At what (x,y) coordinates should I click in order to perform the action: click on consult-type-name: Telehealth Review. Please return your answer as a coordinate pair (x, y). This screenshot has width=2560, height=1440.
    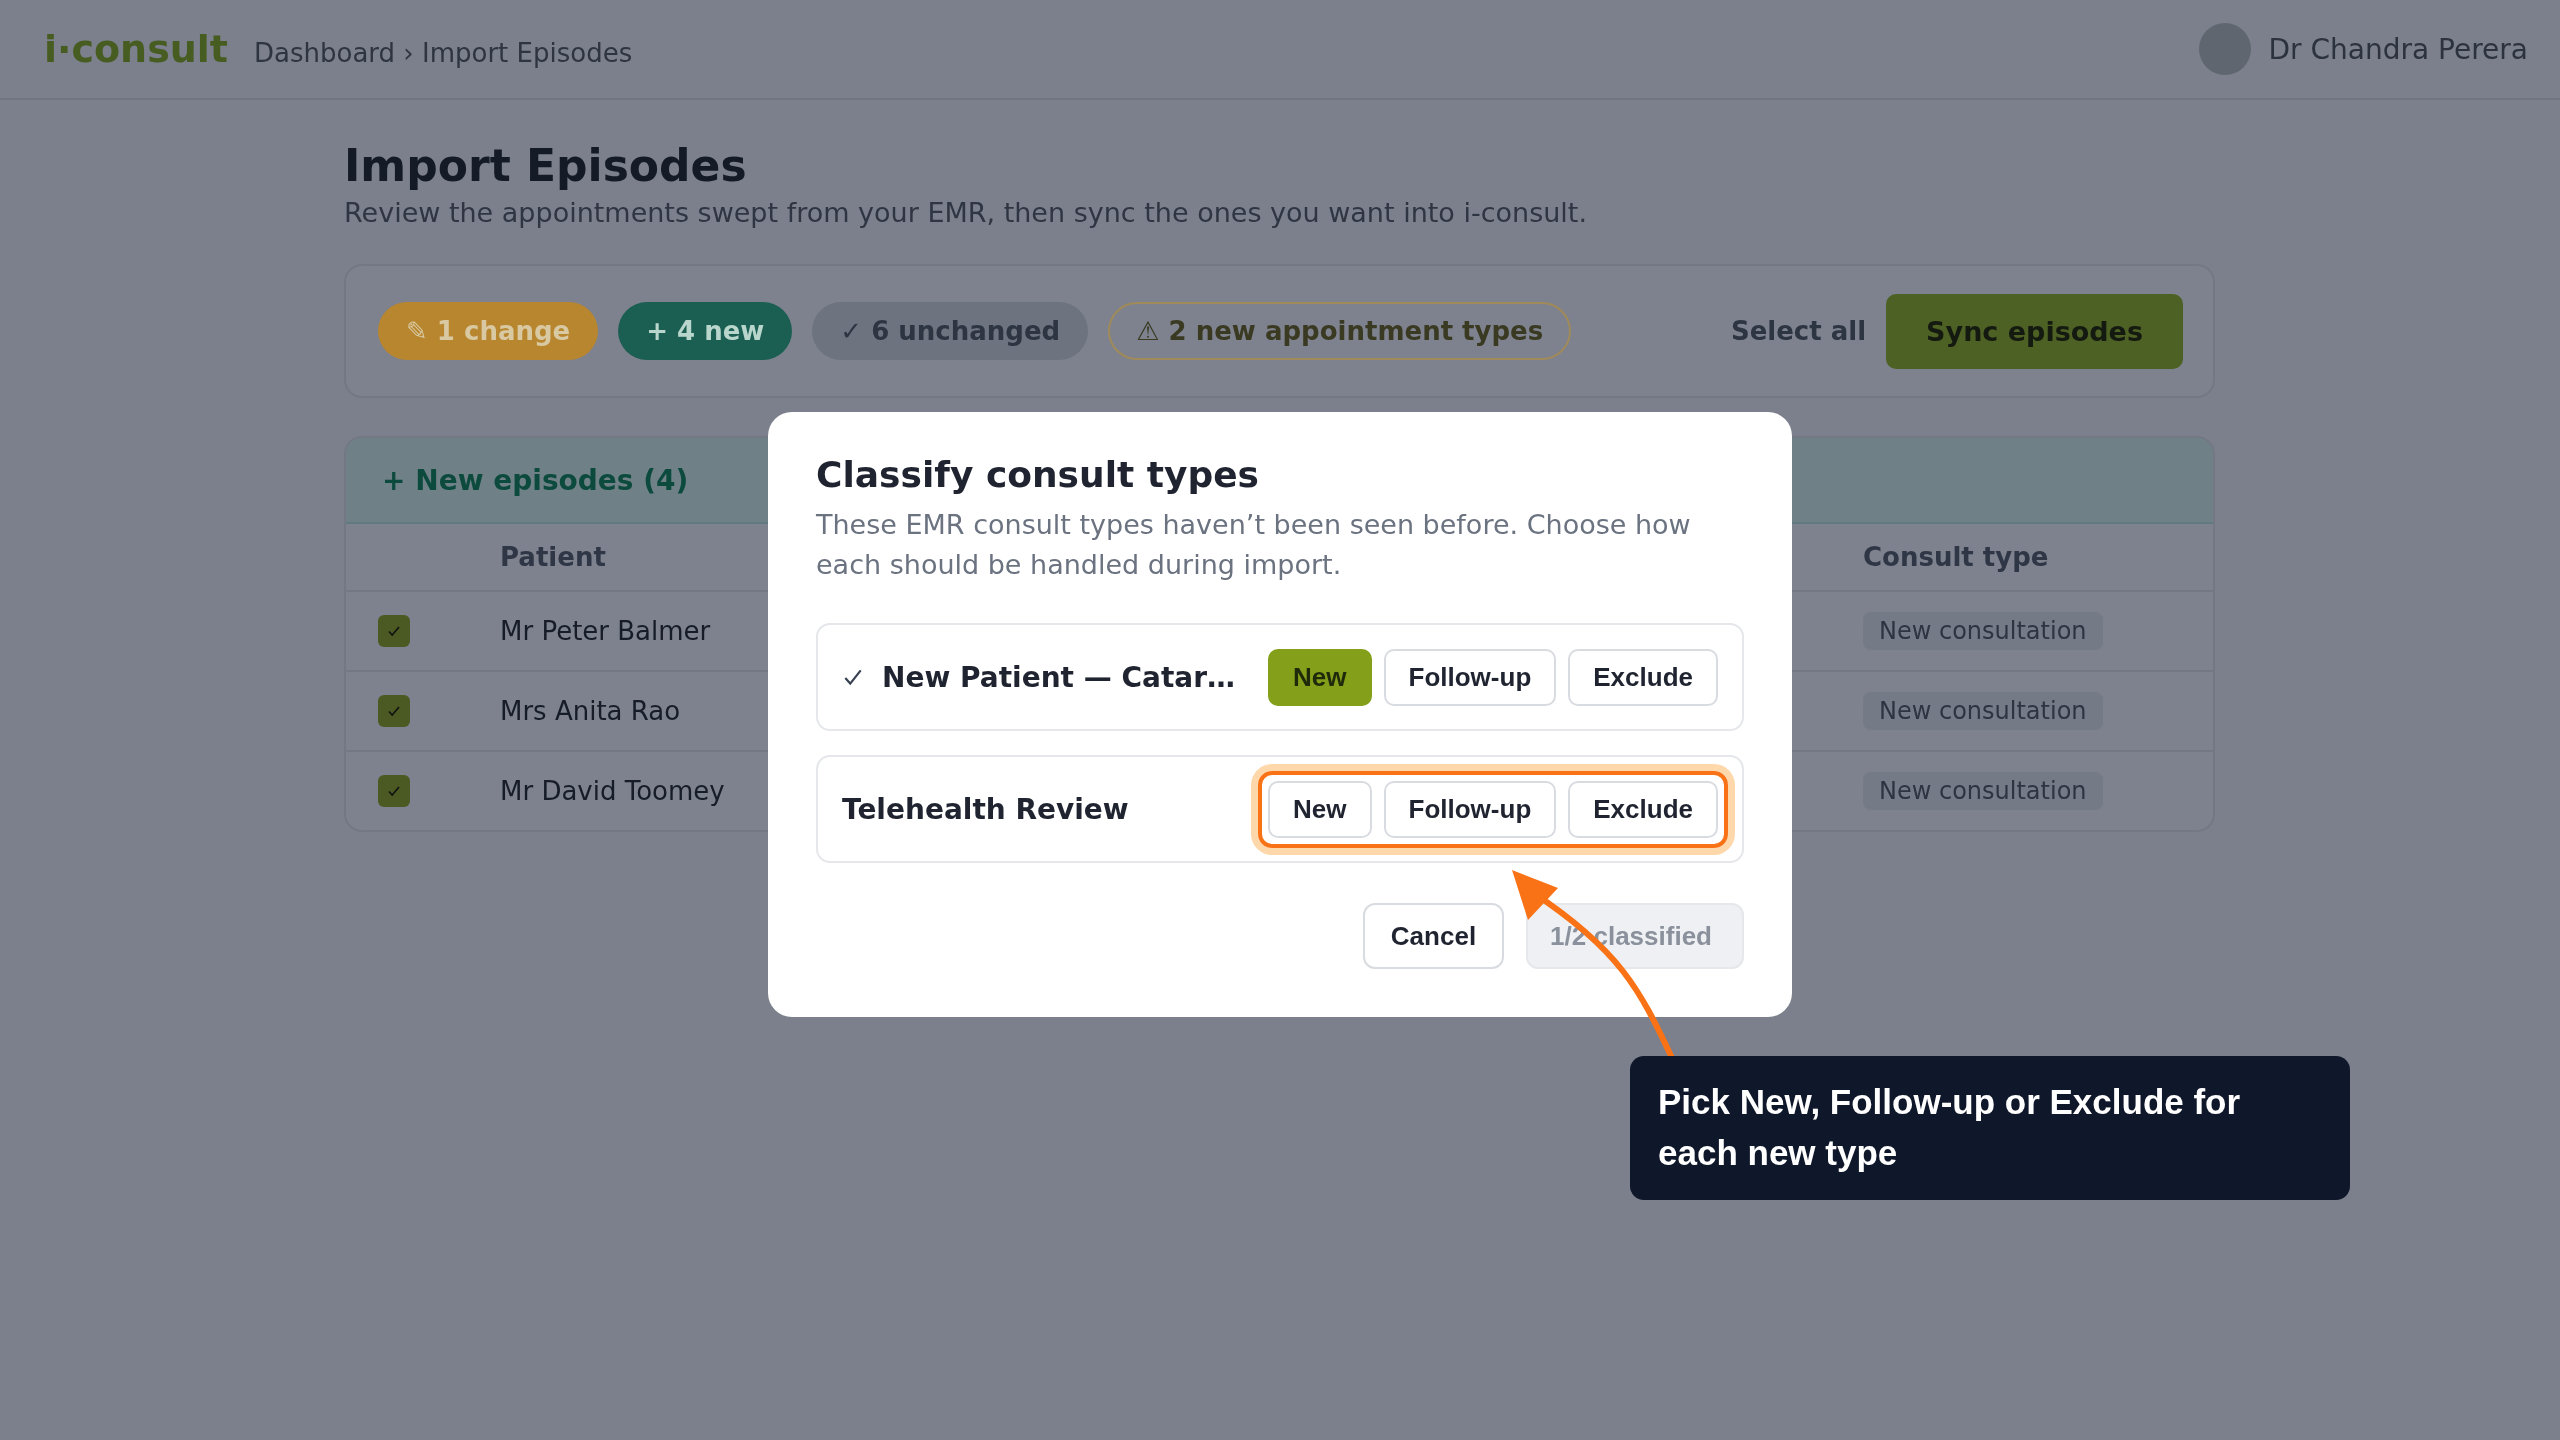
    Looking at the image, I should click on (985, 809).